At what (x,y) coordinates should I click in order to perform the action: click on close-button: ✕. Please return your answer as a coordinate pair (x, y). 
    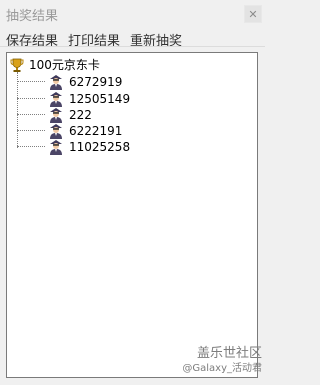
    Looking at the image, I should click on (253, 14).